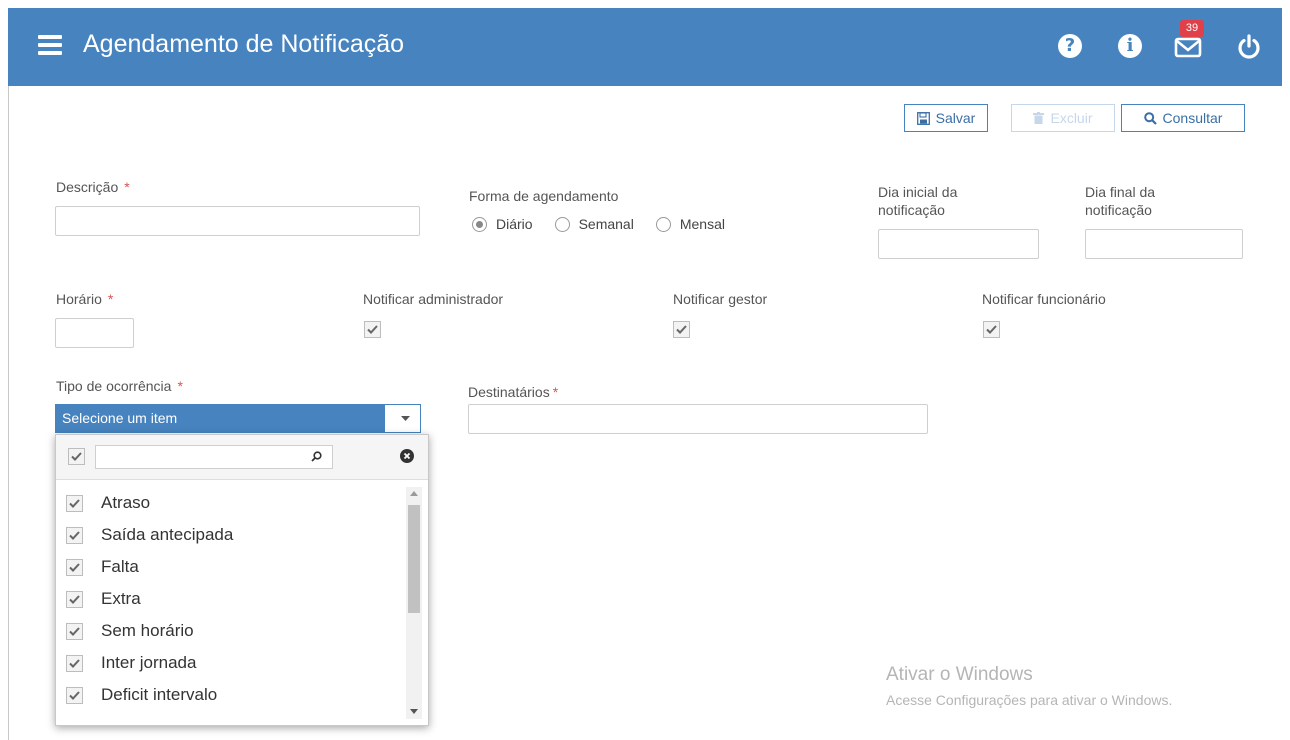 The image size is (1290, 740). What do you see at coordinates (544, 196) in the screenshot?
I see `forma-agendamento-label: Forma de agendamento` at bounding box center [544, 196].